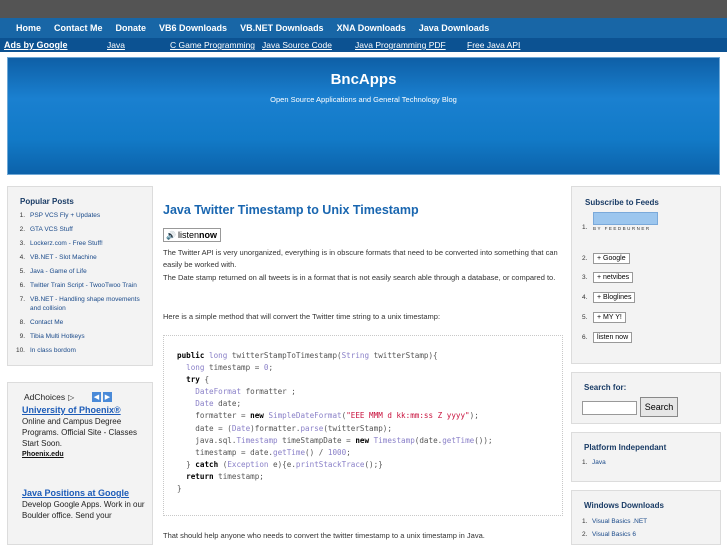 Image resolution: width=727 pixels, height=545 pixels. Describe the element at coordinates (454, 28) in the screenshot. I see `nav-java-downloads: Java Downloads` at that location.